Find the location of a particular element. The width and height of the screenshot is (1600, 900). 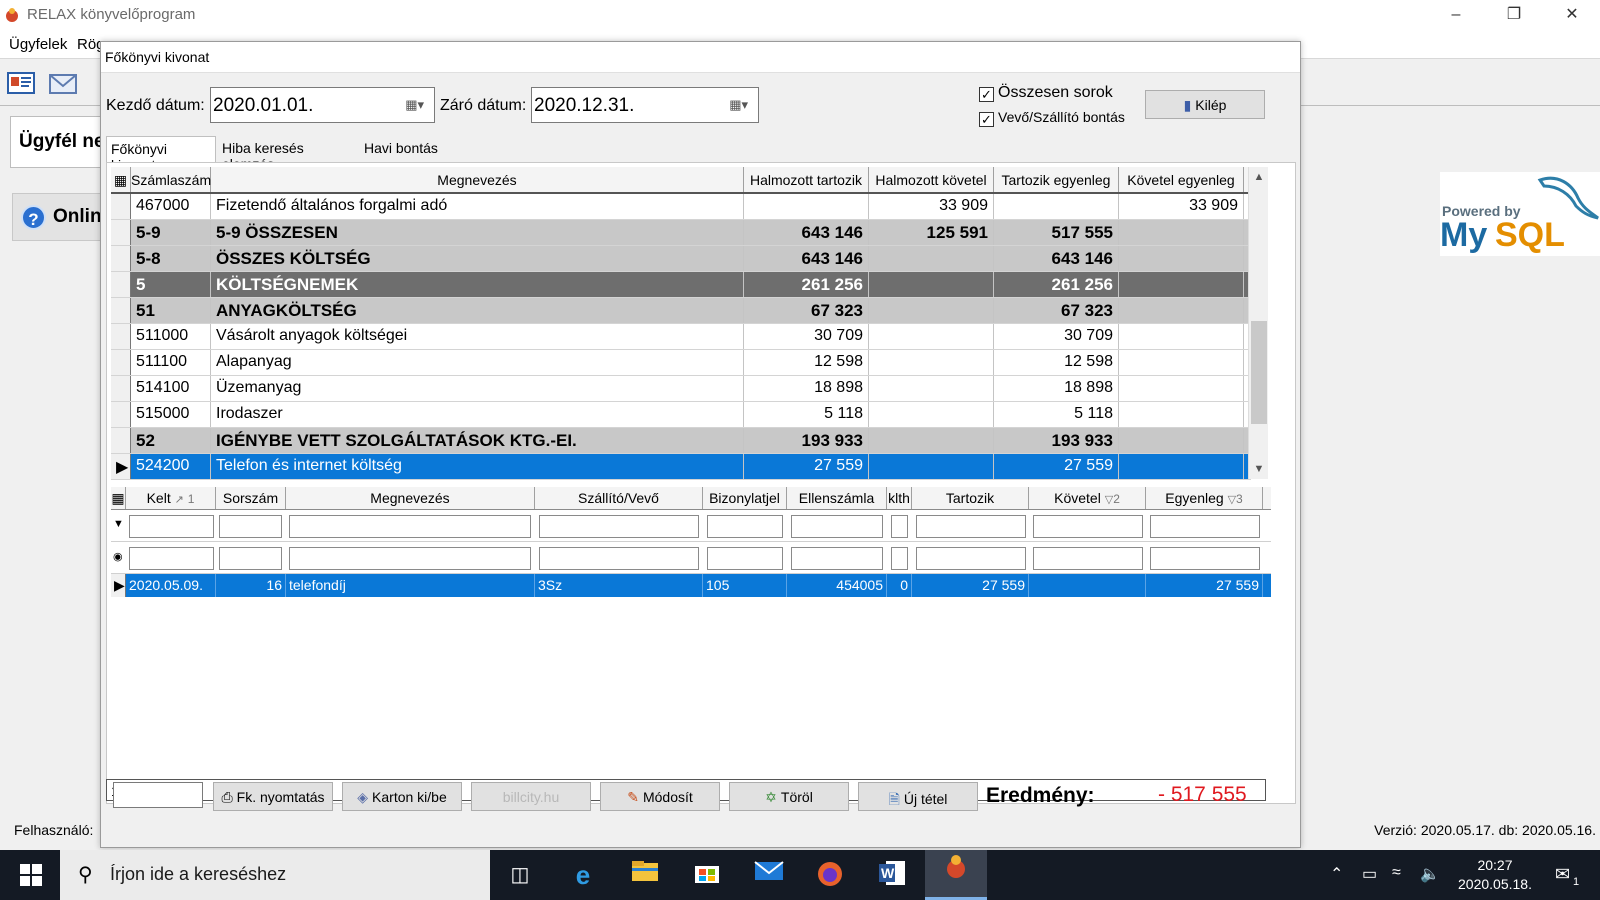

online-help-button: ? Onlin is located at coordinates (62, 217).